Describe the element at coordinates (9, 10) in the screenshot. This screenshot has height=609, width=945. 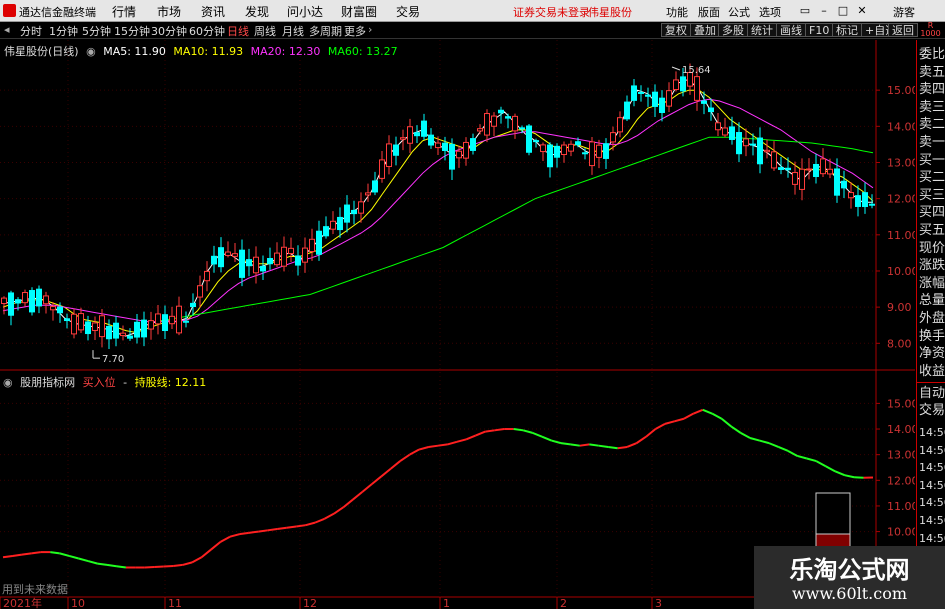
I see `app-logo-icon` at that location.